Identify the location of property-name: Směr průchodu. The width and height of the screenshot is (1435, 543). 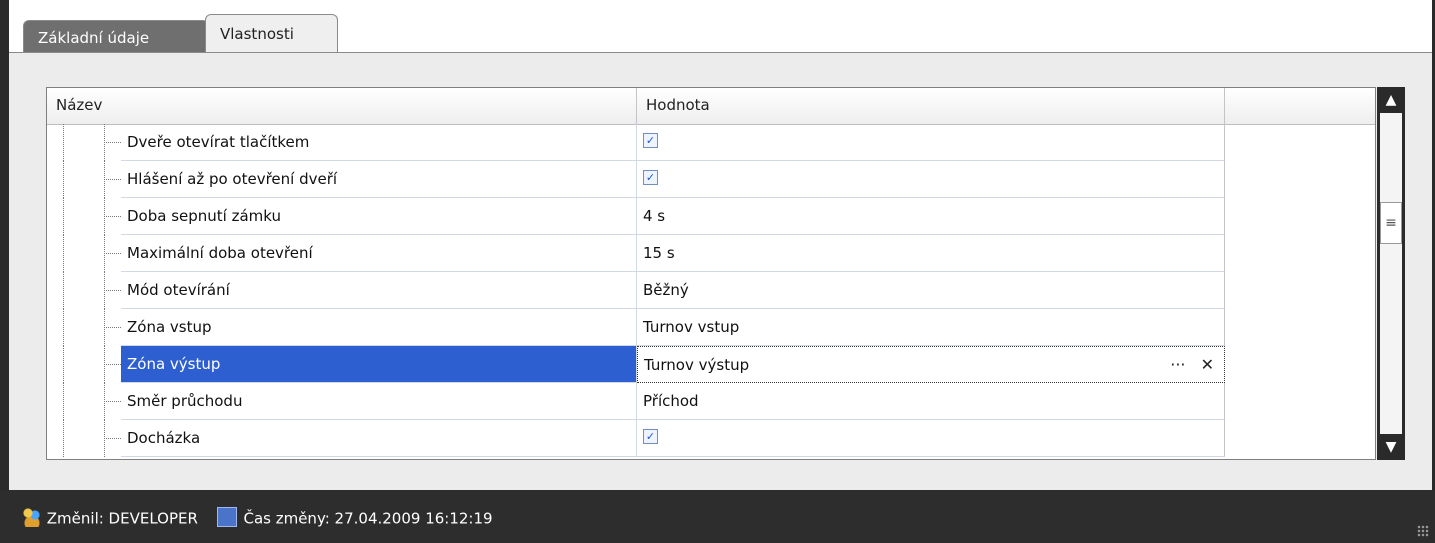
(379, 401).